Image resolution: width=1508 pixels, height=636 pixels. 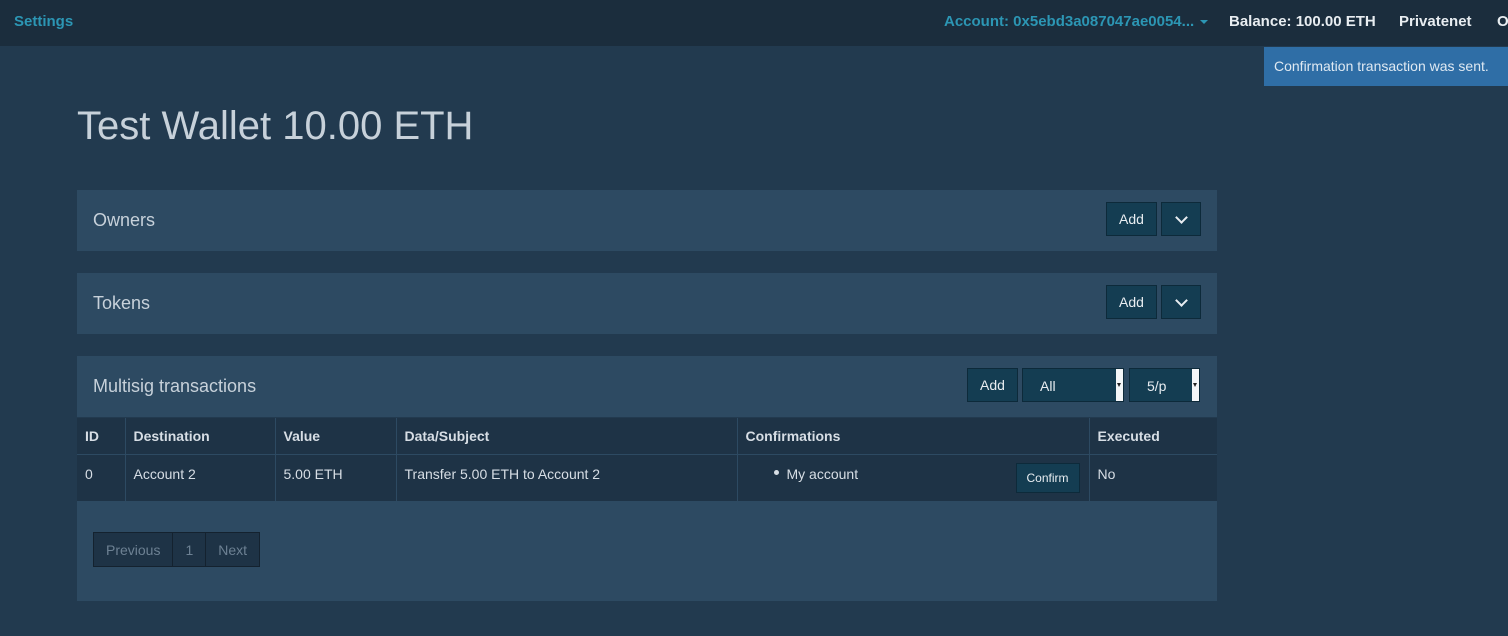 I want to click on pagination-previous: Previous, so click(x=134, y=549).